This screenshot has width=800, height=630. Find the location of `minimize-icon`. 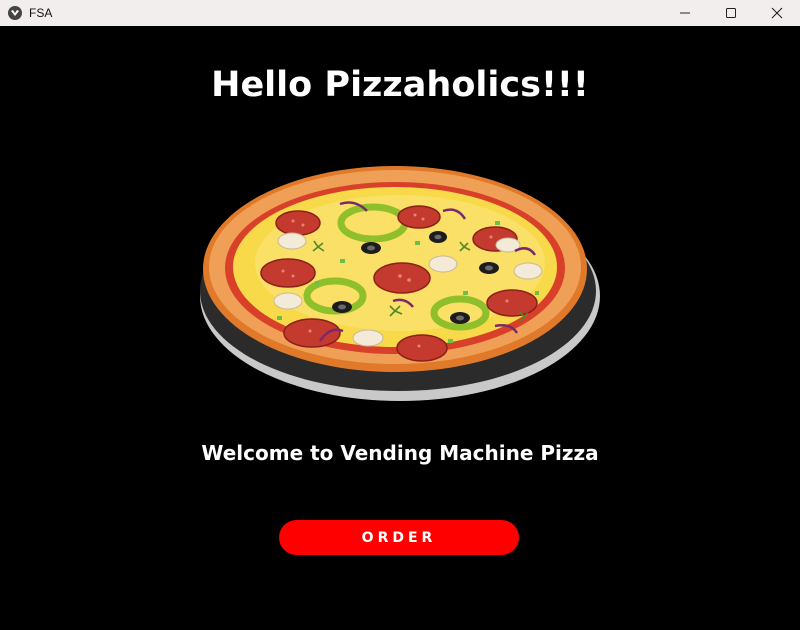

minimize-icon is located at coordinates (685, 13).